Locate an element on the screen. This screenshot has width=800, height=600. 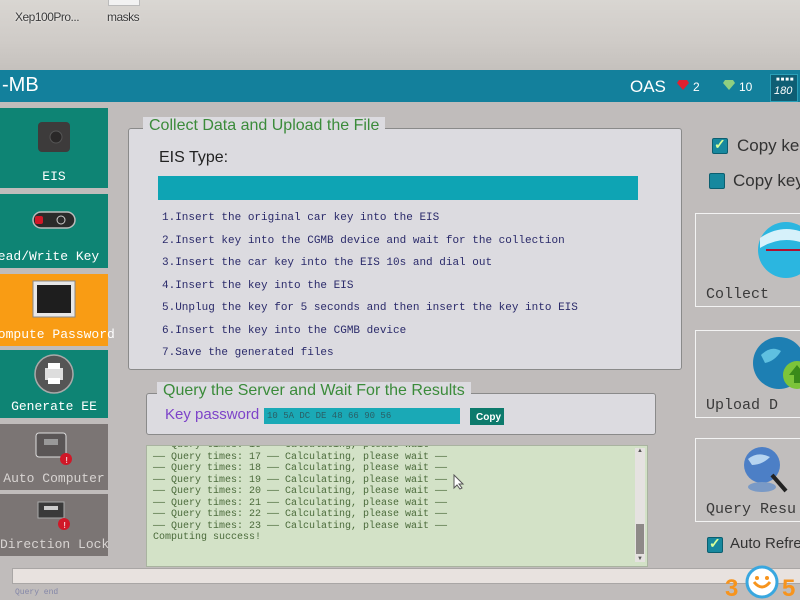
account-name: OAS is located at coordinates (648, 86).